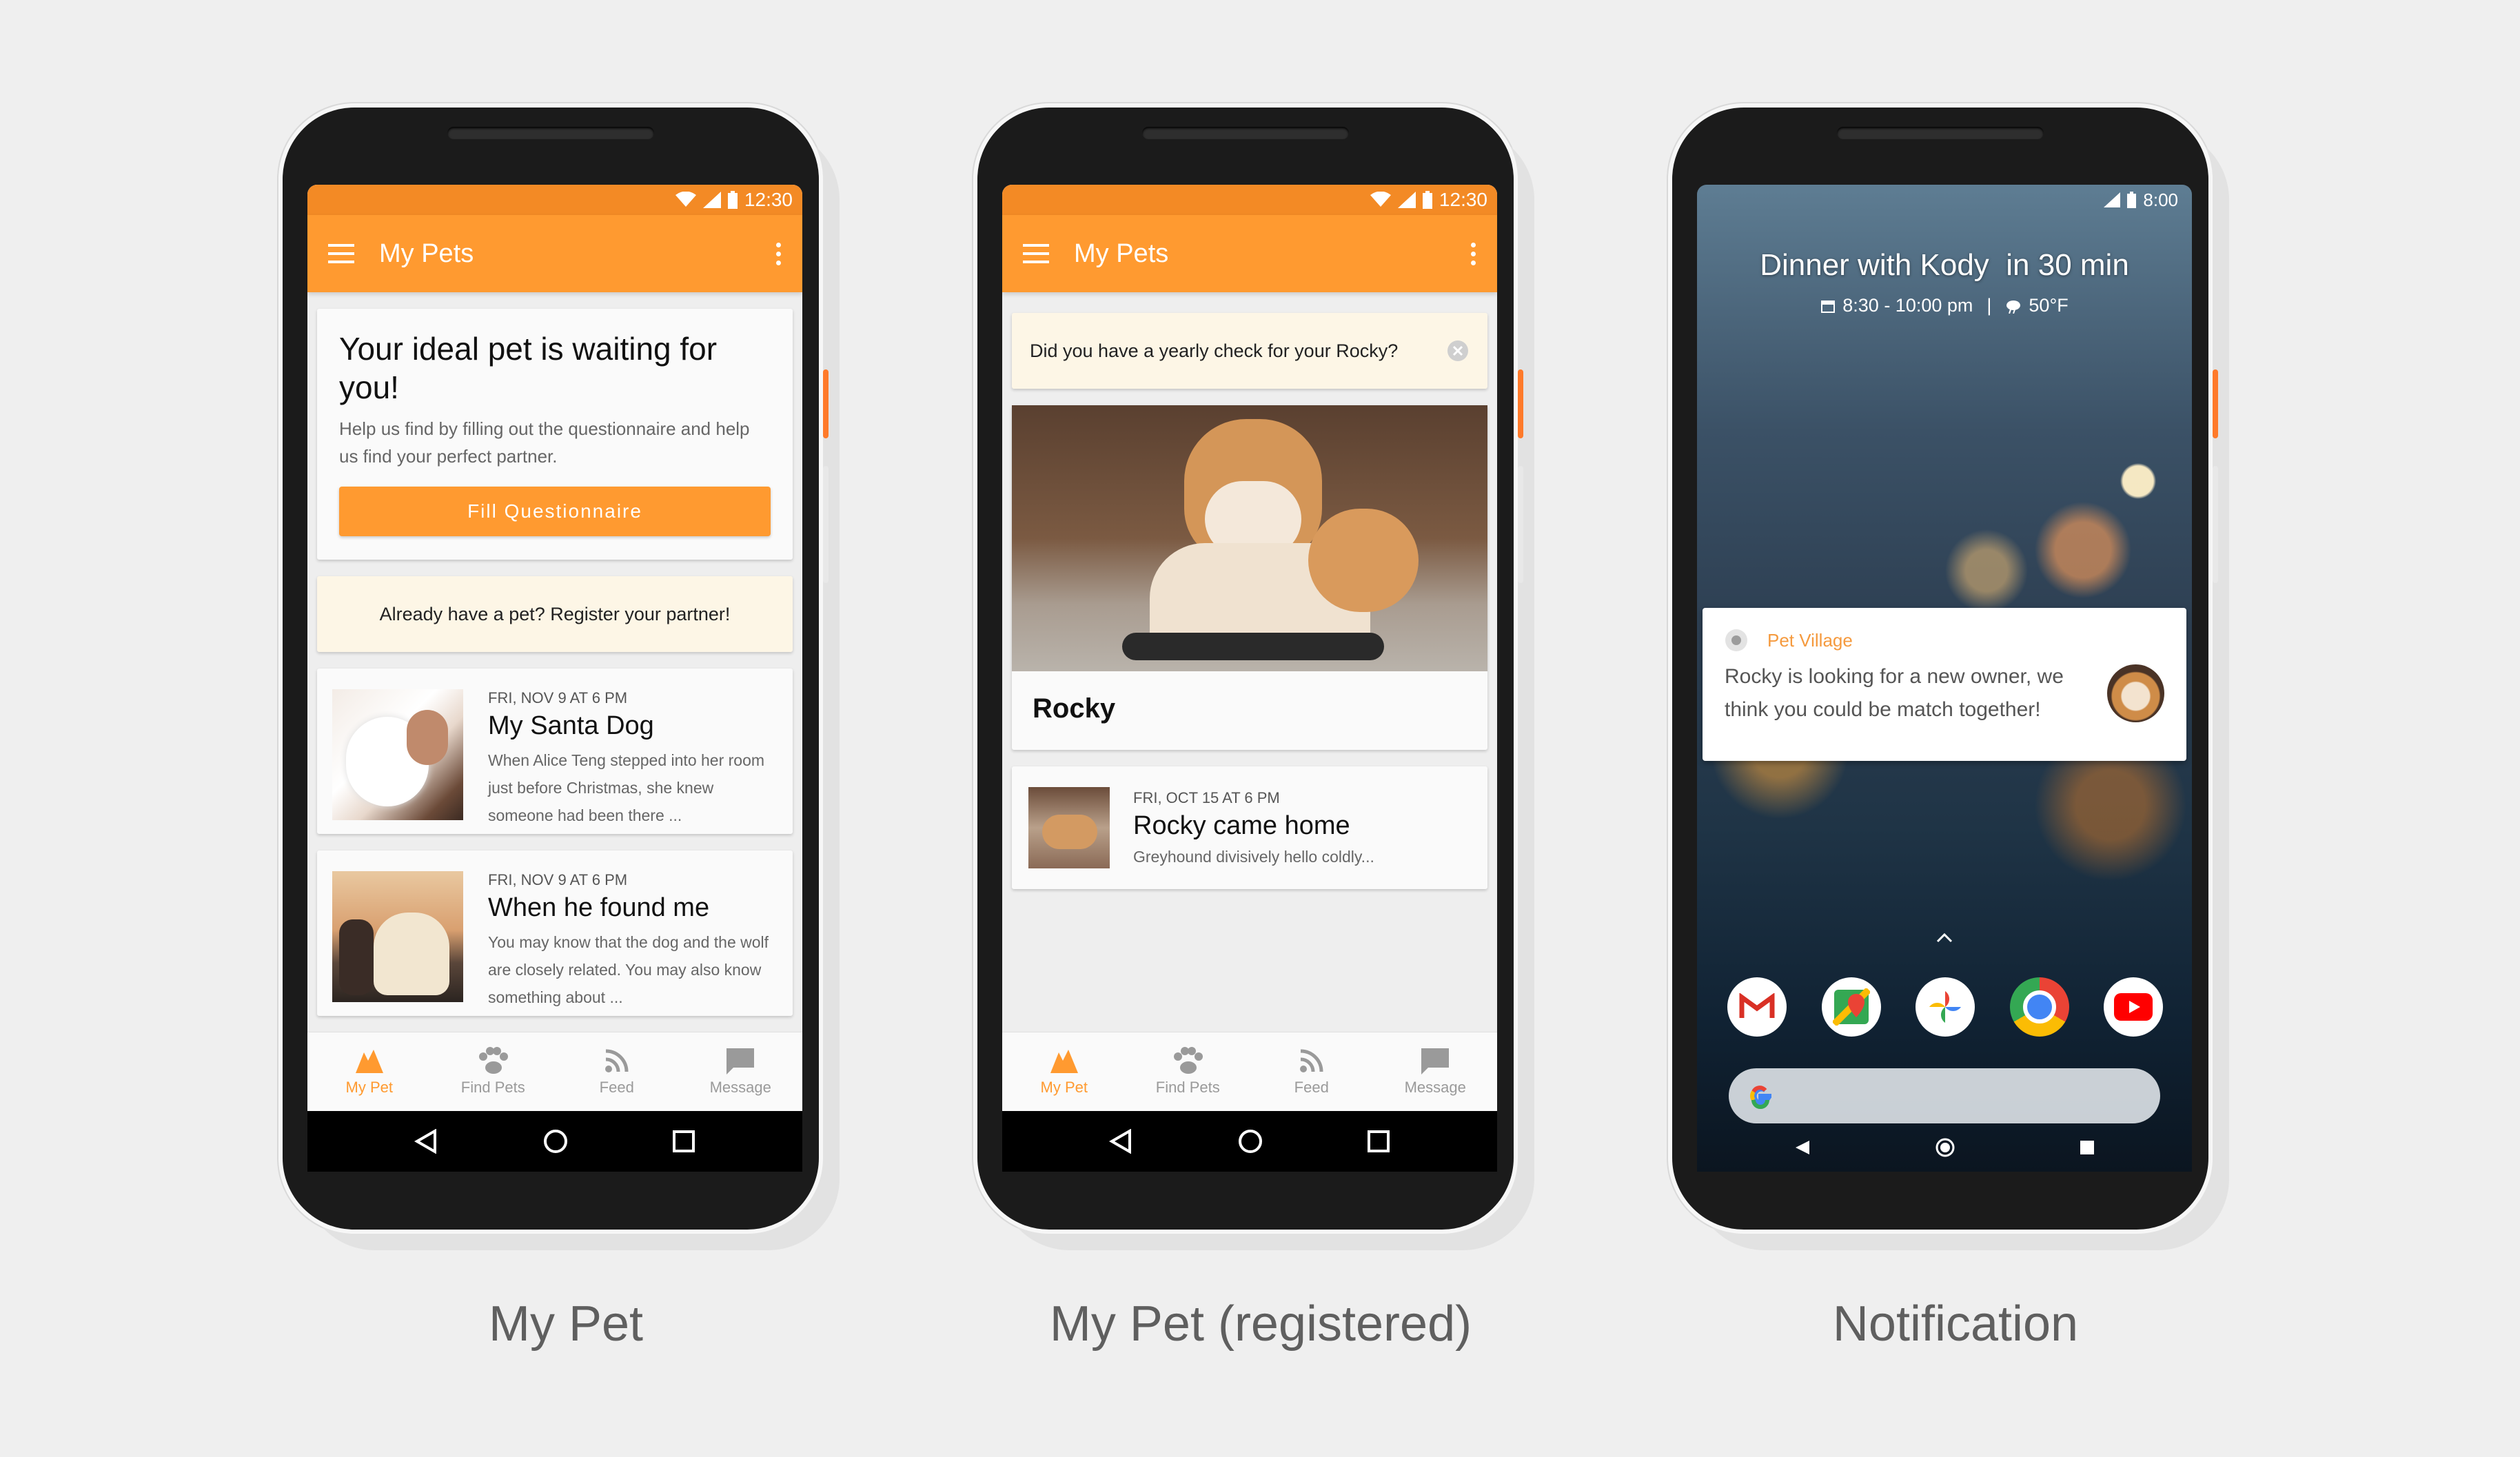 The image size is (2520, 1457). I want to click on nav-label: Message, so click(1435, 1087).